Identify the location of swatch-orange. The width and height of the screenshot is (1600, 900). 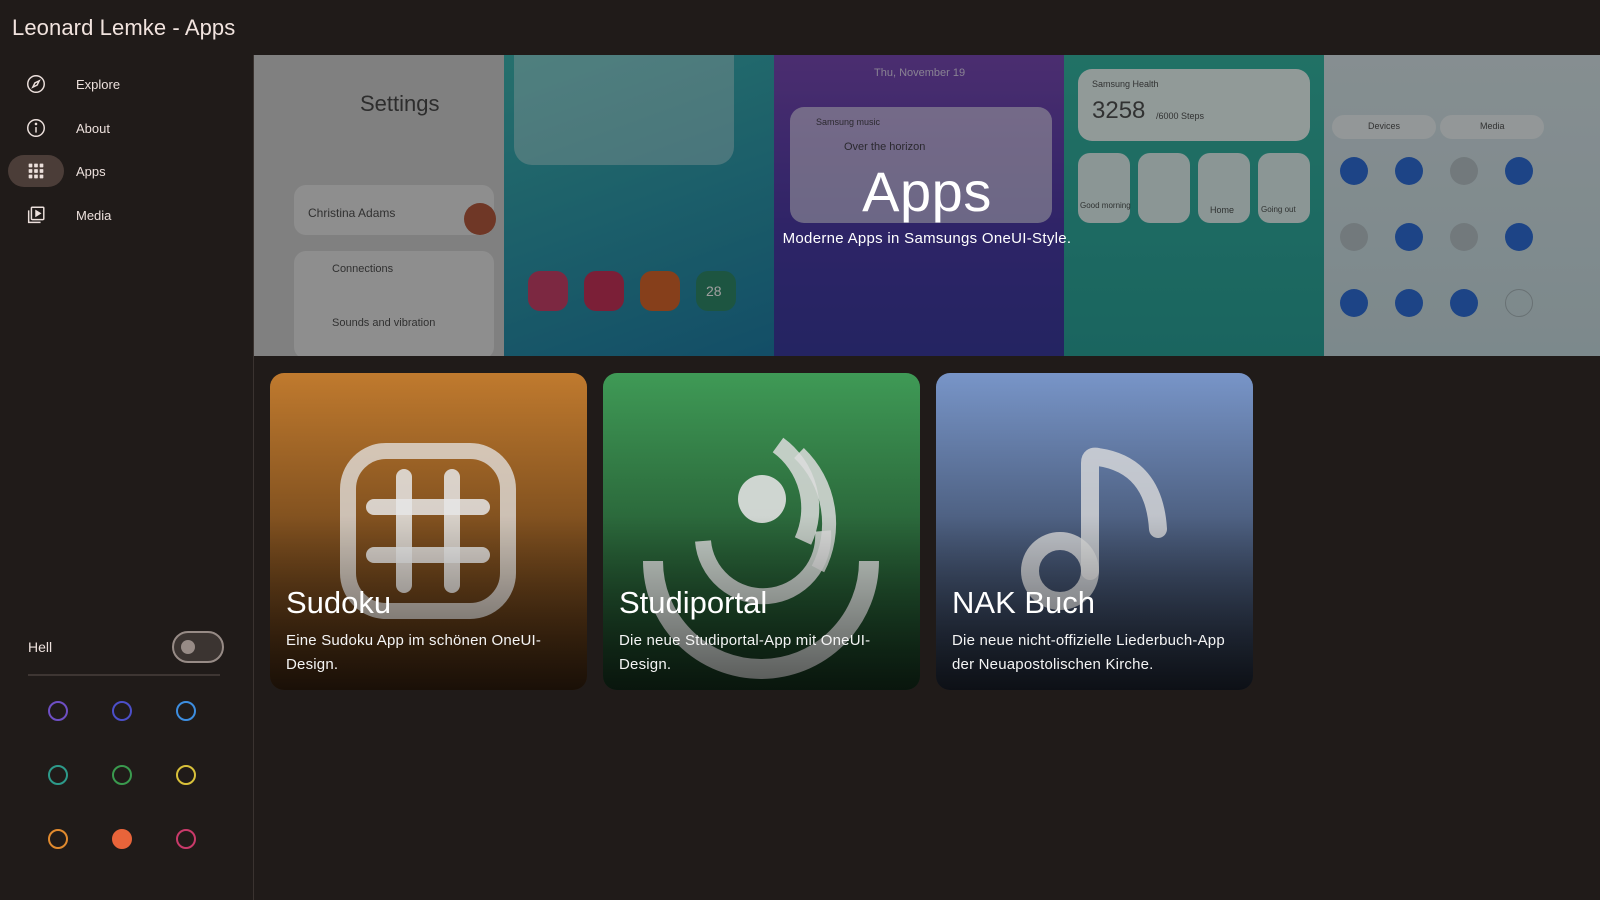
(58, 839).